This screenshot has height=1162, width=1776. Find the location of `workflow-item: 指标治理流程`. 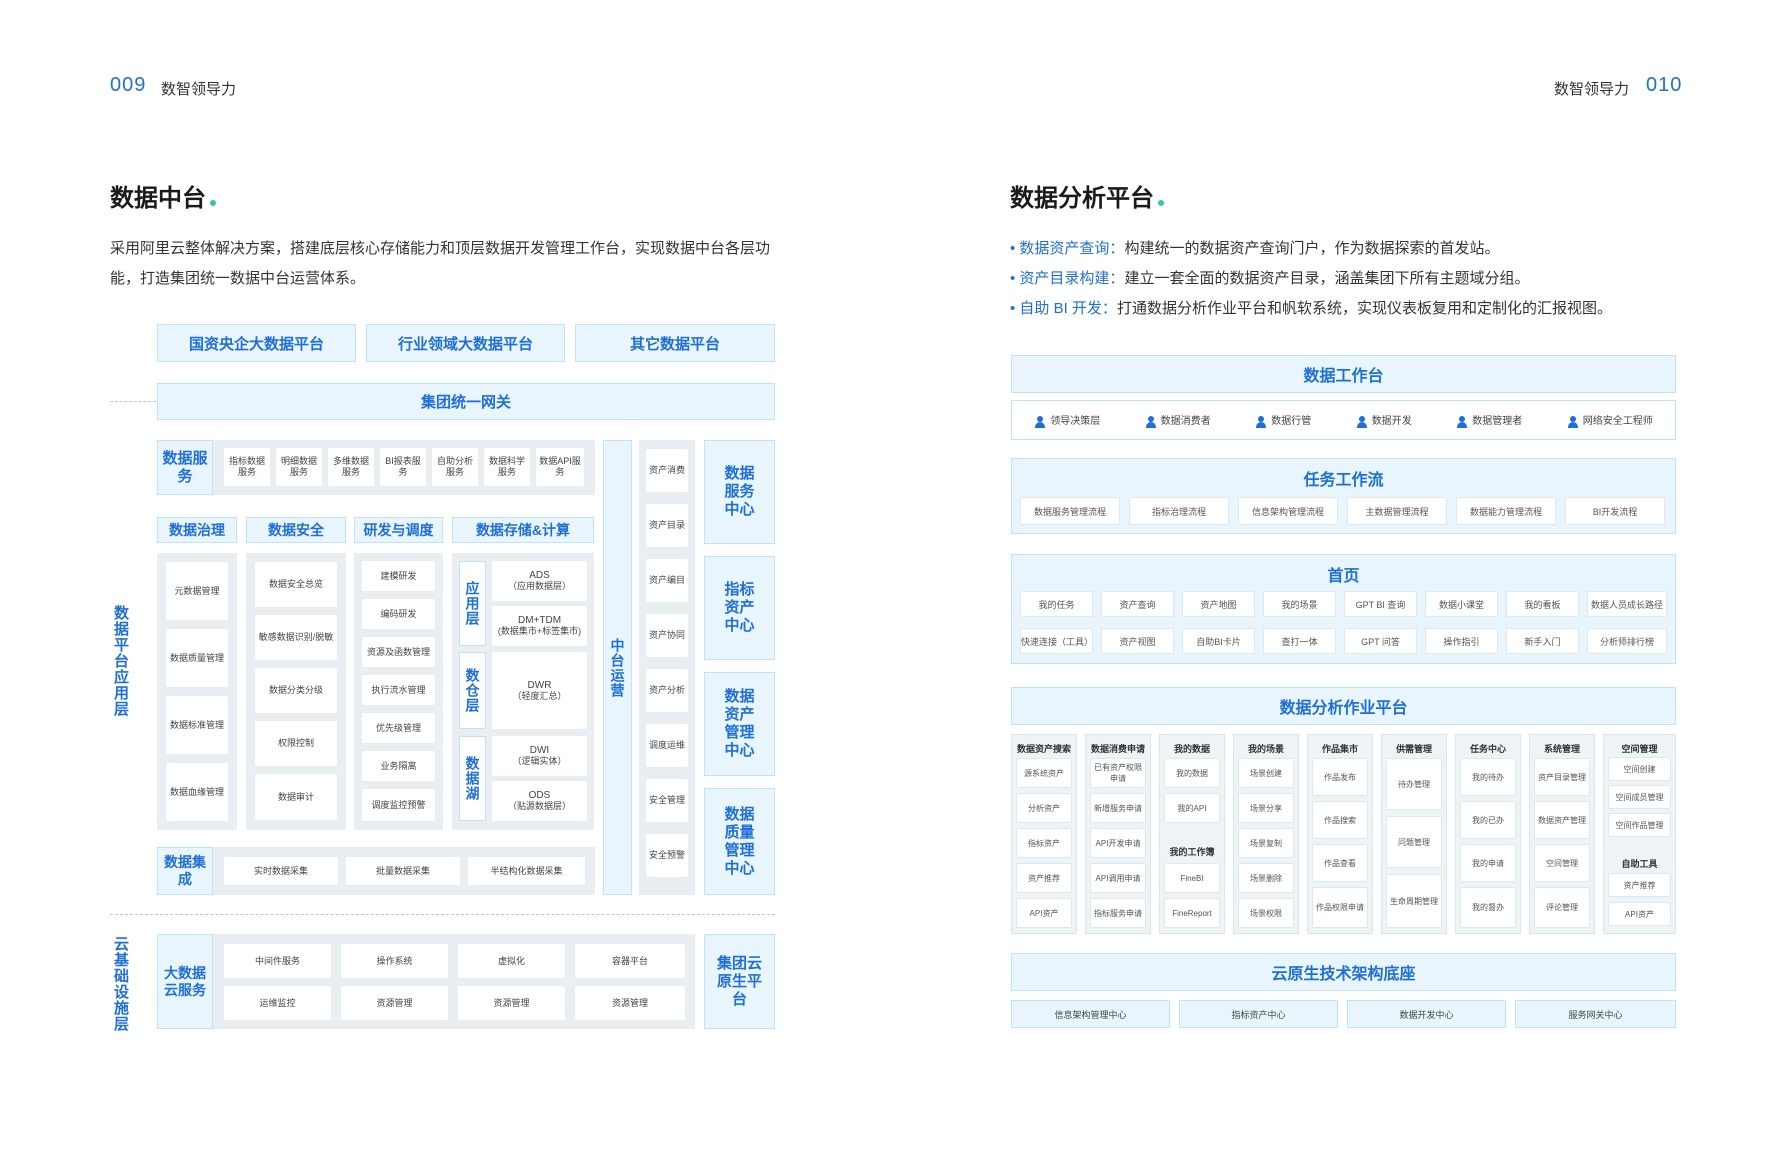

workflow-item: 指标治理流程 is located at coordinates (1179, 511).